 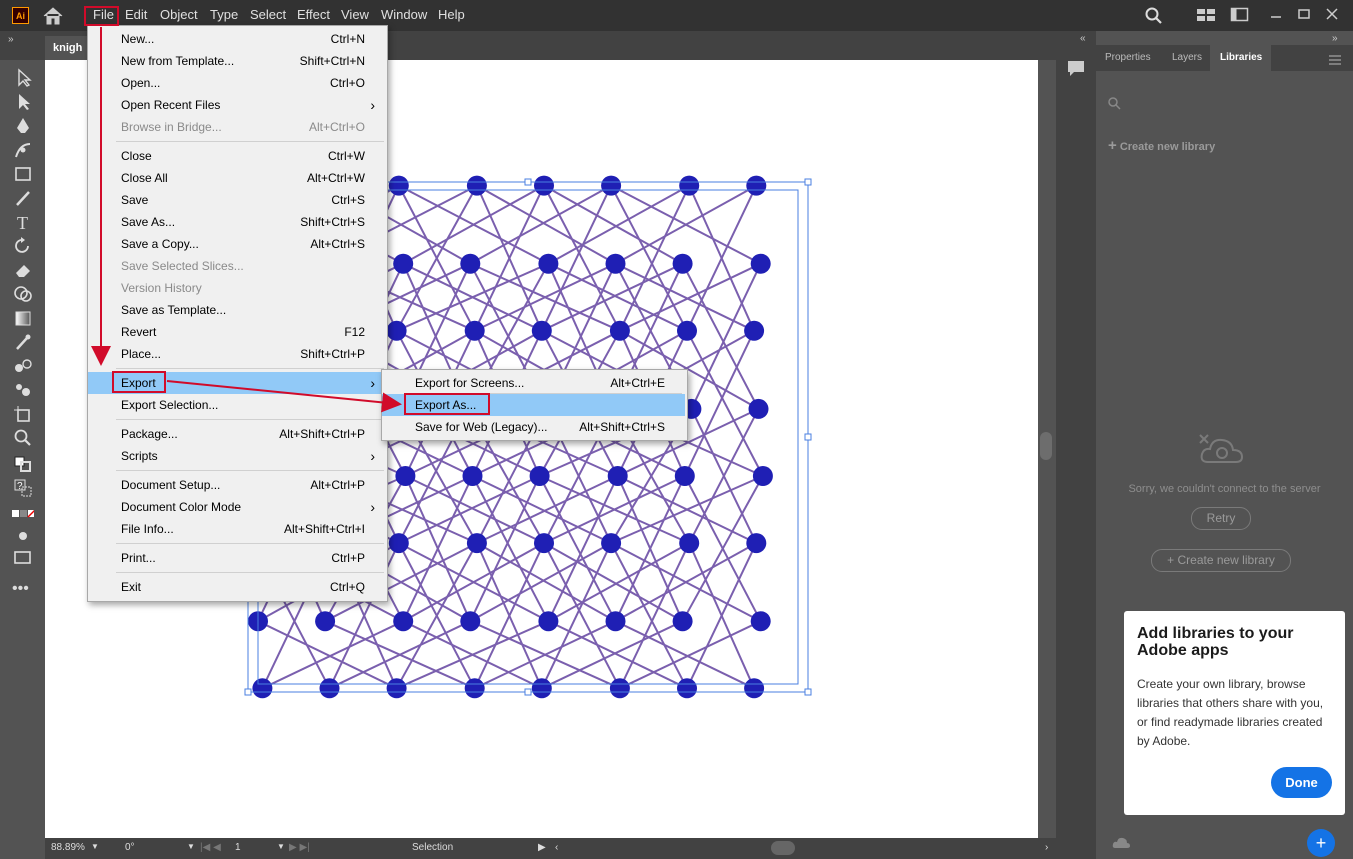 I want to click on create-library-button: + Create new library, so click(x=1221, y=560).